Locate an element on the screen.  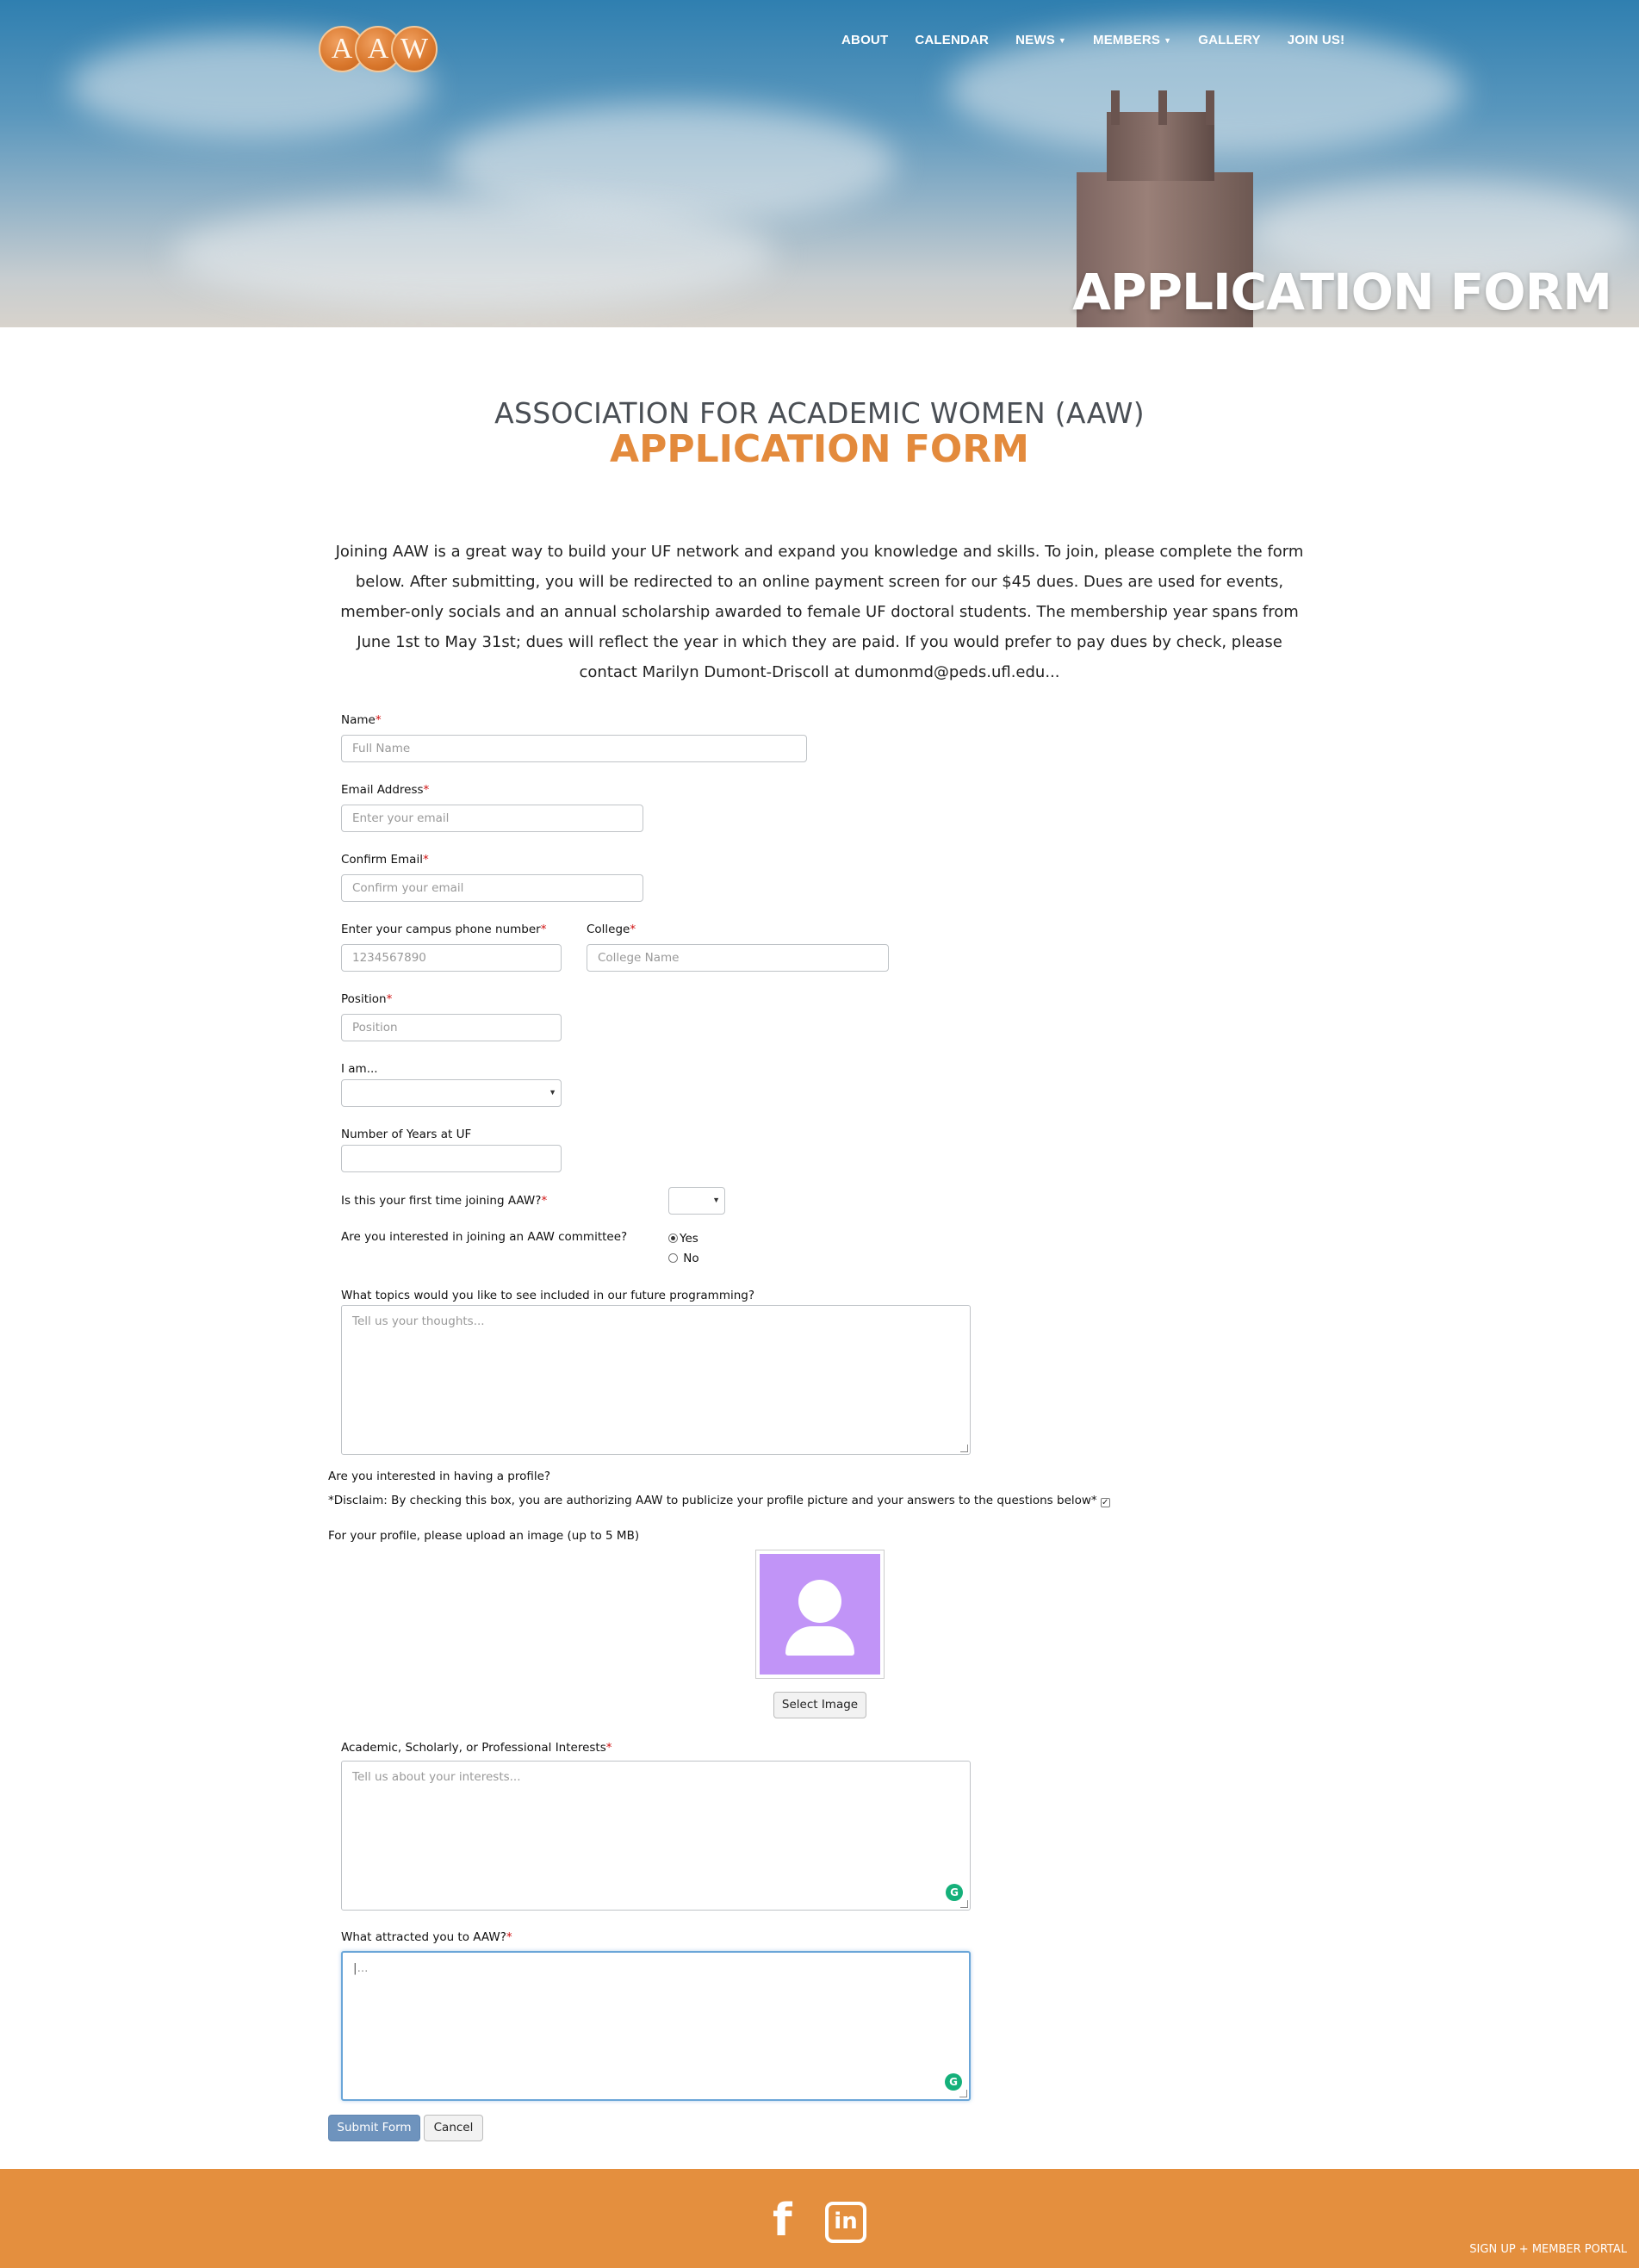
position-input: Position is located at coordinates (451, 1027).